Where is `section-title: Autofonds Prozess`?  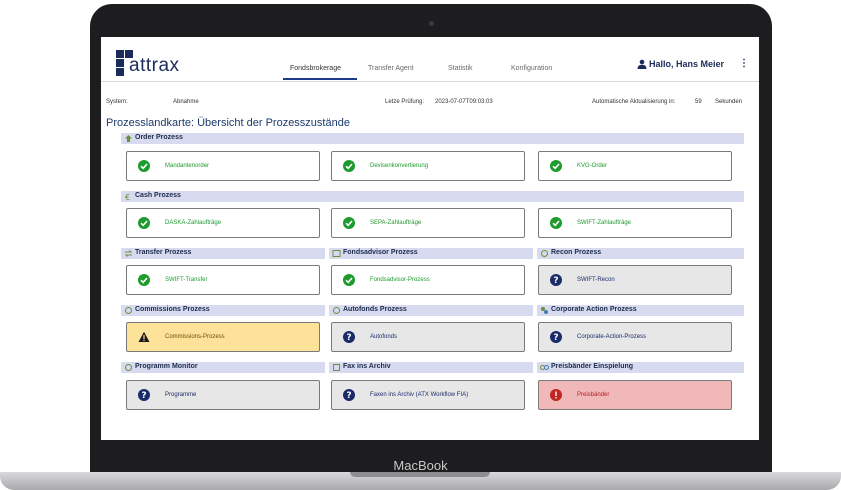
section-title: Autofonds Prozess is located at coordinates (375, 309).